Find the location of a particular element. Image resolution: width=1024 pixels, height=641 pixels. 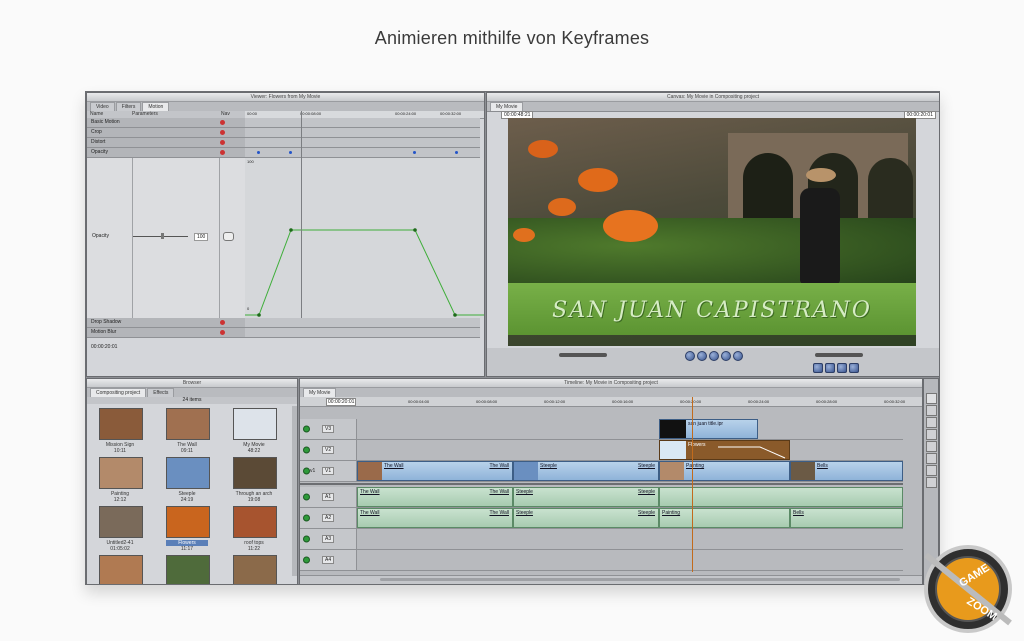

browser-scrollbar is located at coordinates (294, 491).